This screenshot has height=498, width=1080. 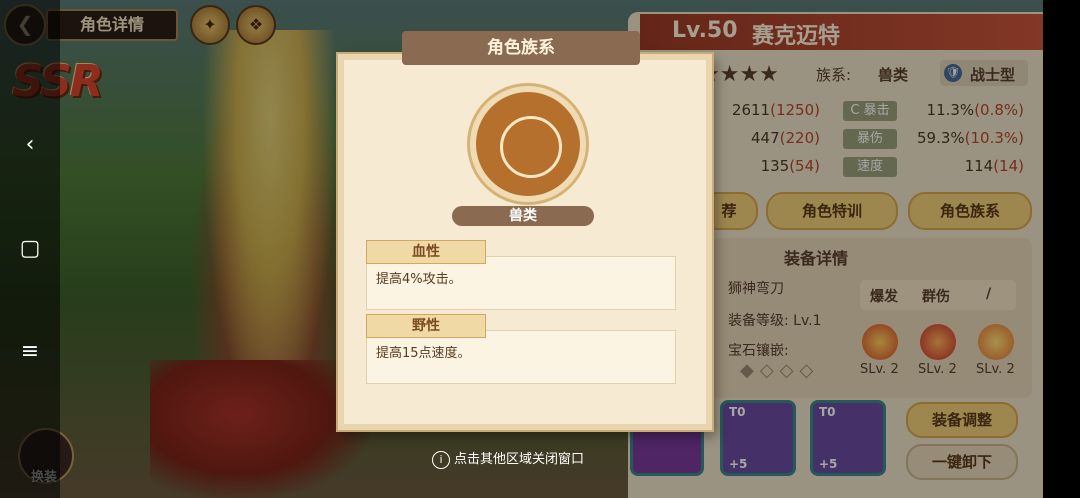 What do you see at coordinates (426, 252) in the screenshot?
I see `trait-title: 血性` at bounding box center [426, 252].